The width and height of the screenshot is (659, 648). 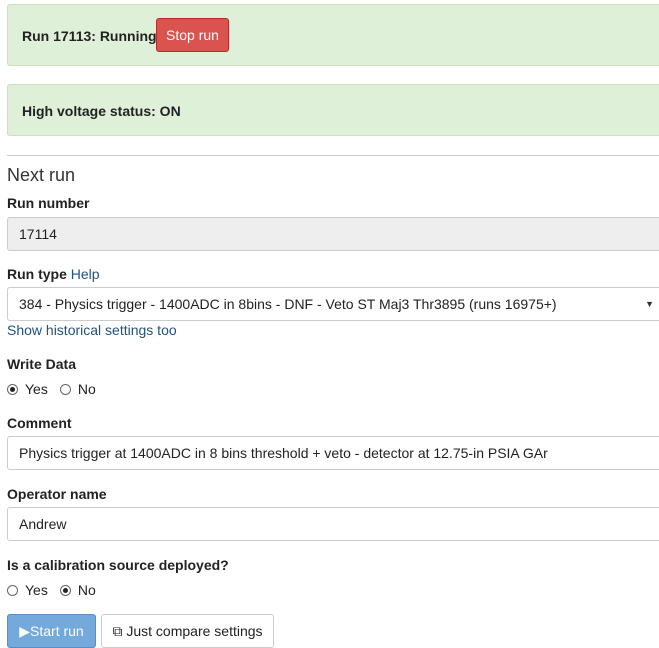 I want to click on run-status-alert: Run 17113: Running Stop run, so click(x=333, y=35).